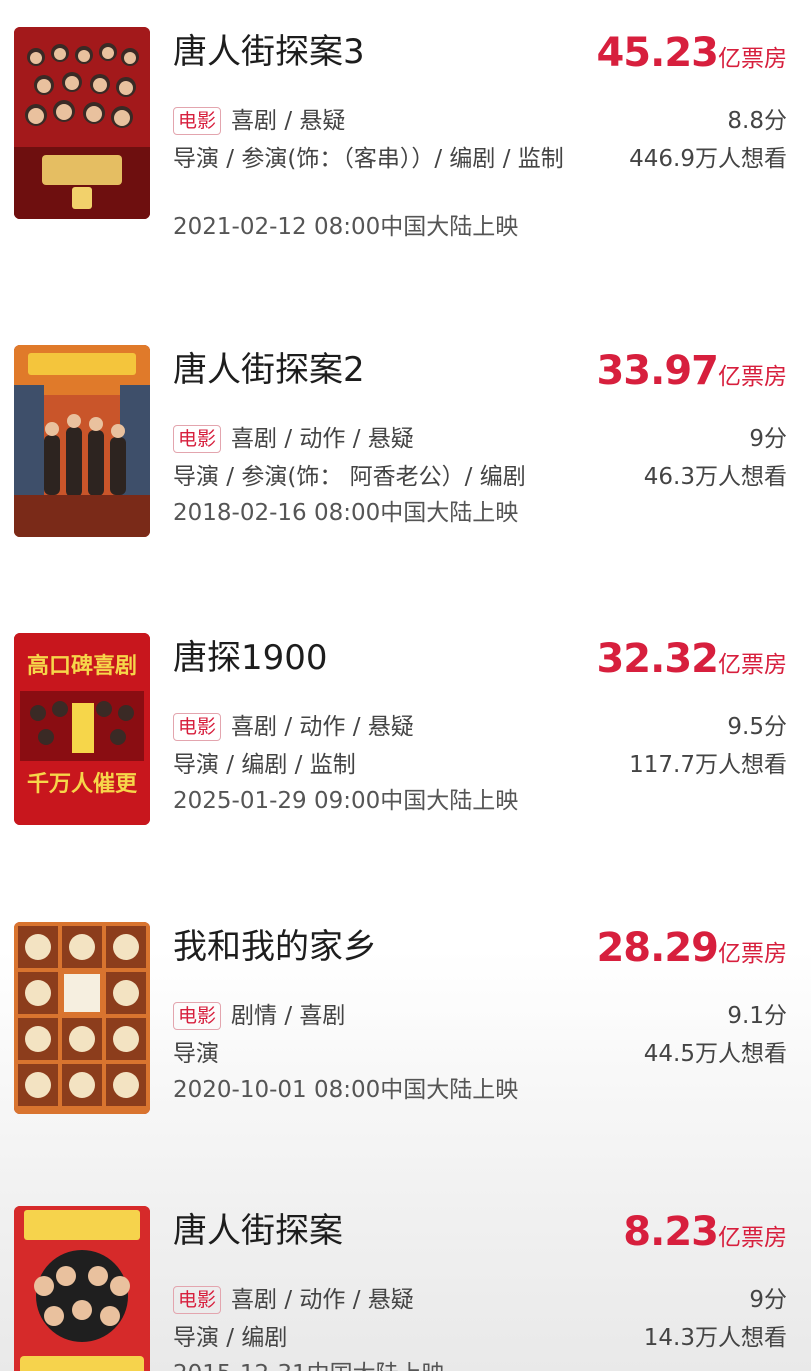 The height and width of the screenshot is (1371, 811). Describe the element at coordinates (250, 658) in the screenshot. I see `movie-title: 唐探1900` at that location.